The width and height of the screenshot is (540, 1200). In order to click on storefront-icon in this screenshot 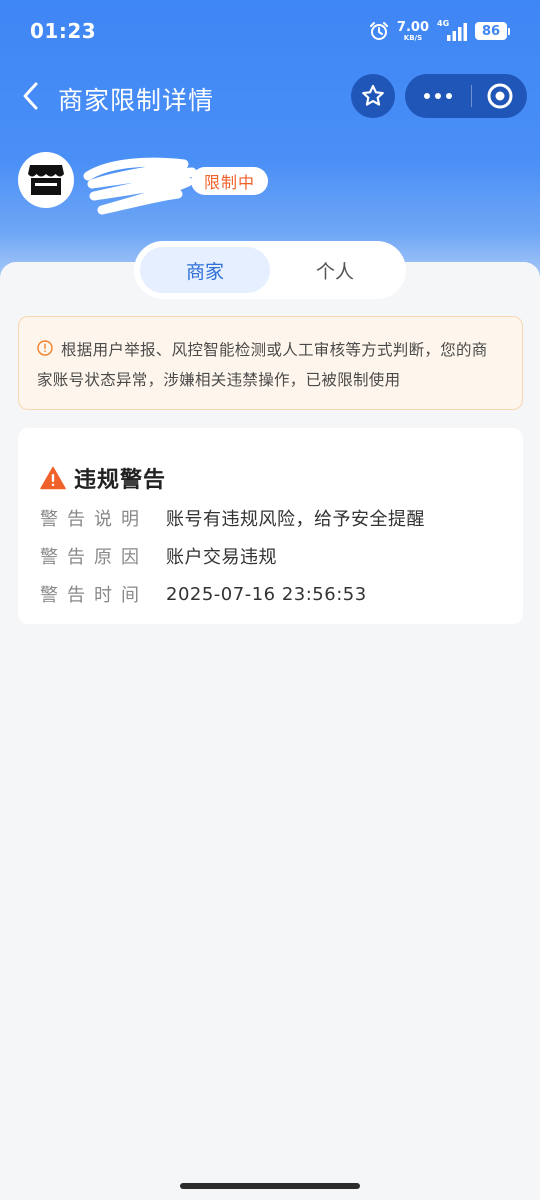, I will do `click(46, 180)`.